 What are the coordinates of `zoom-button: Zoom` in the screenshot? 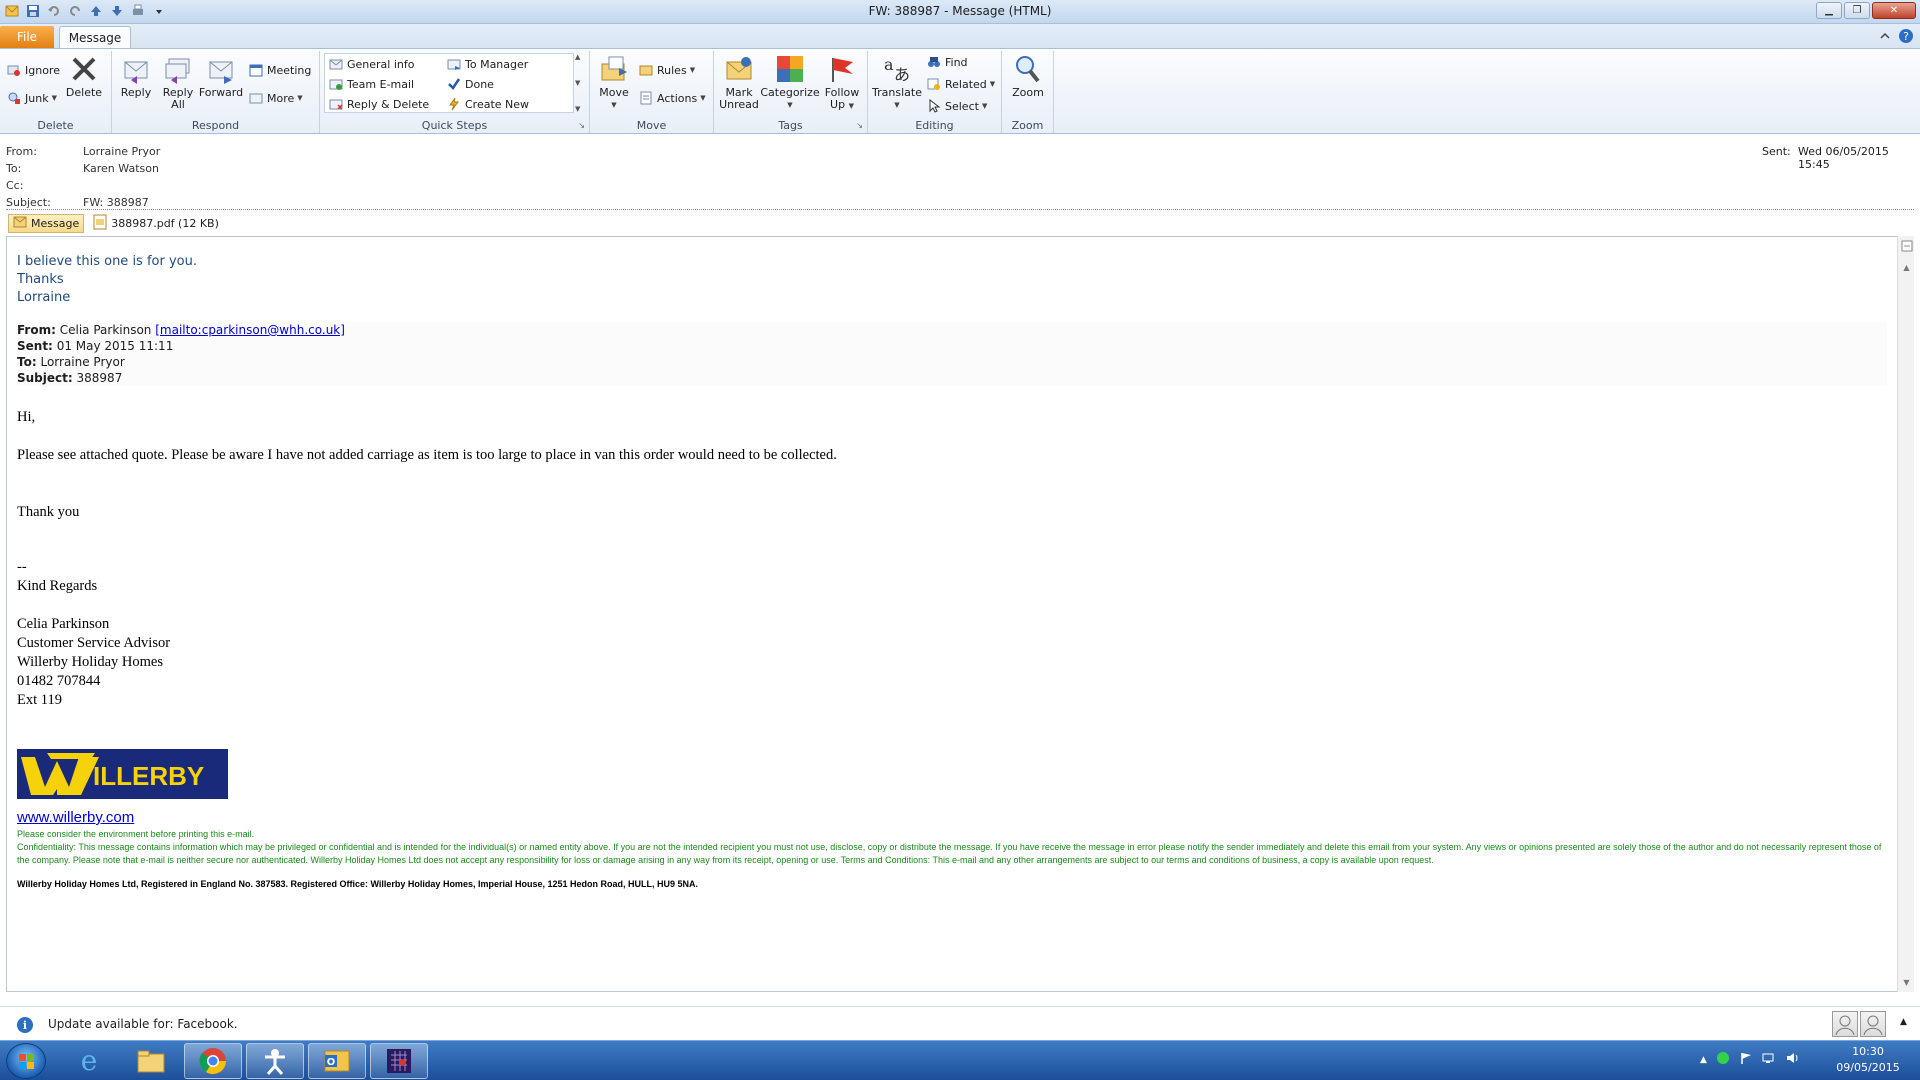 It's located at (1028, 76).